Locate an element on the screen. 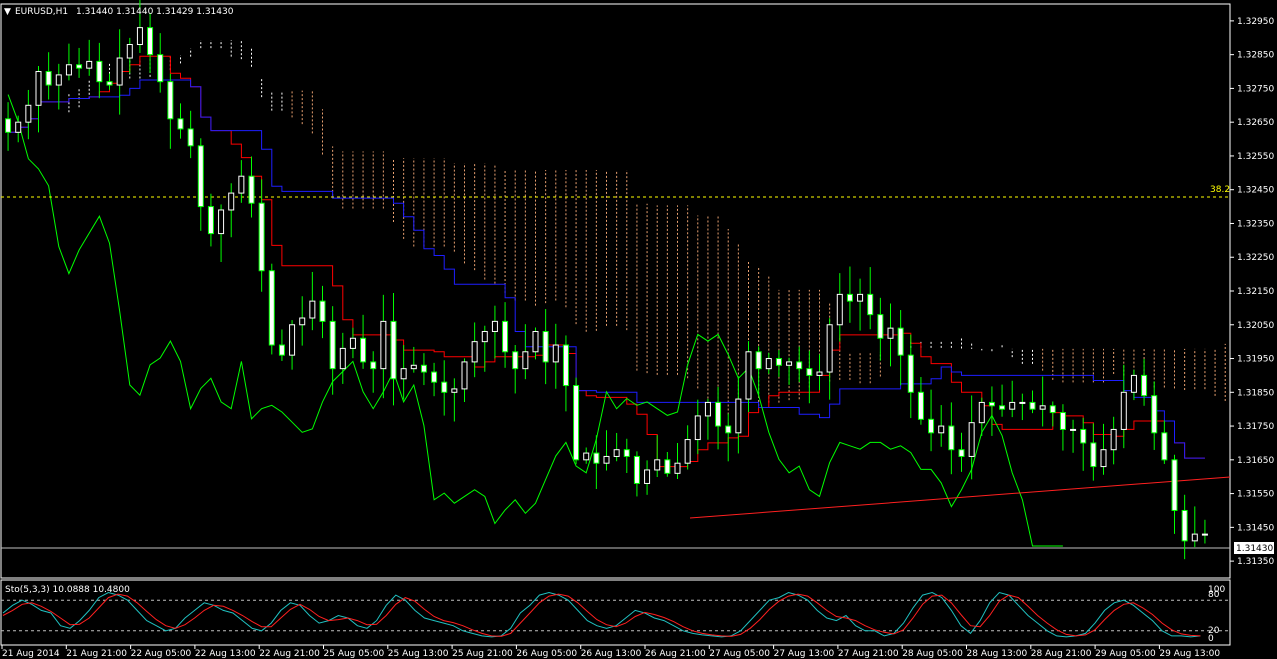 The width and height of the screenshot is (1277, 659). time-tick-label: 21 Aug 2014 is located at coordinates (31, 654).